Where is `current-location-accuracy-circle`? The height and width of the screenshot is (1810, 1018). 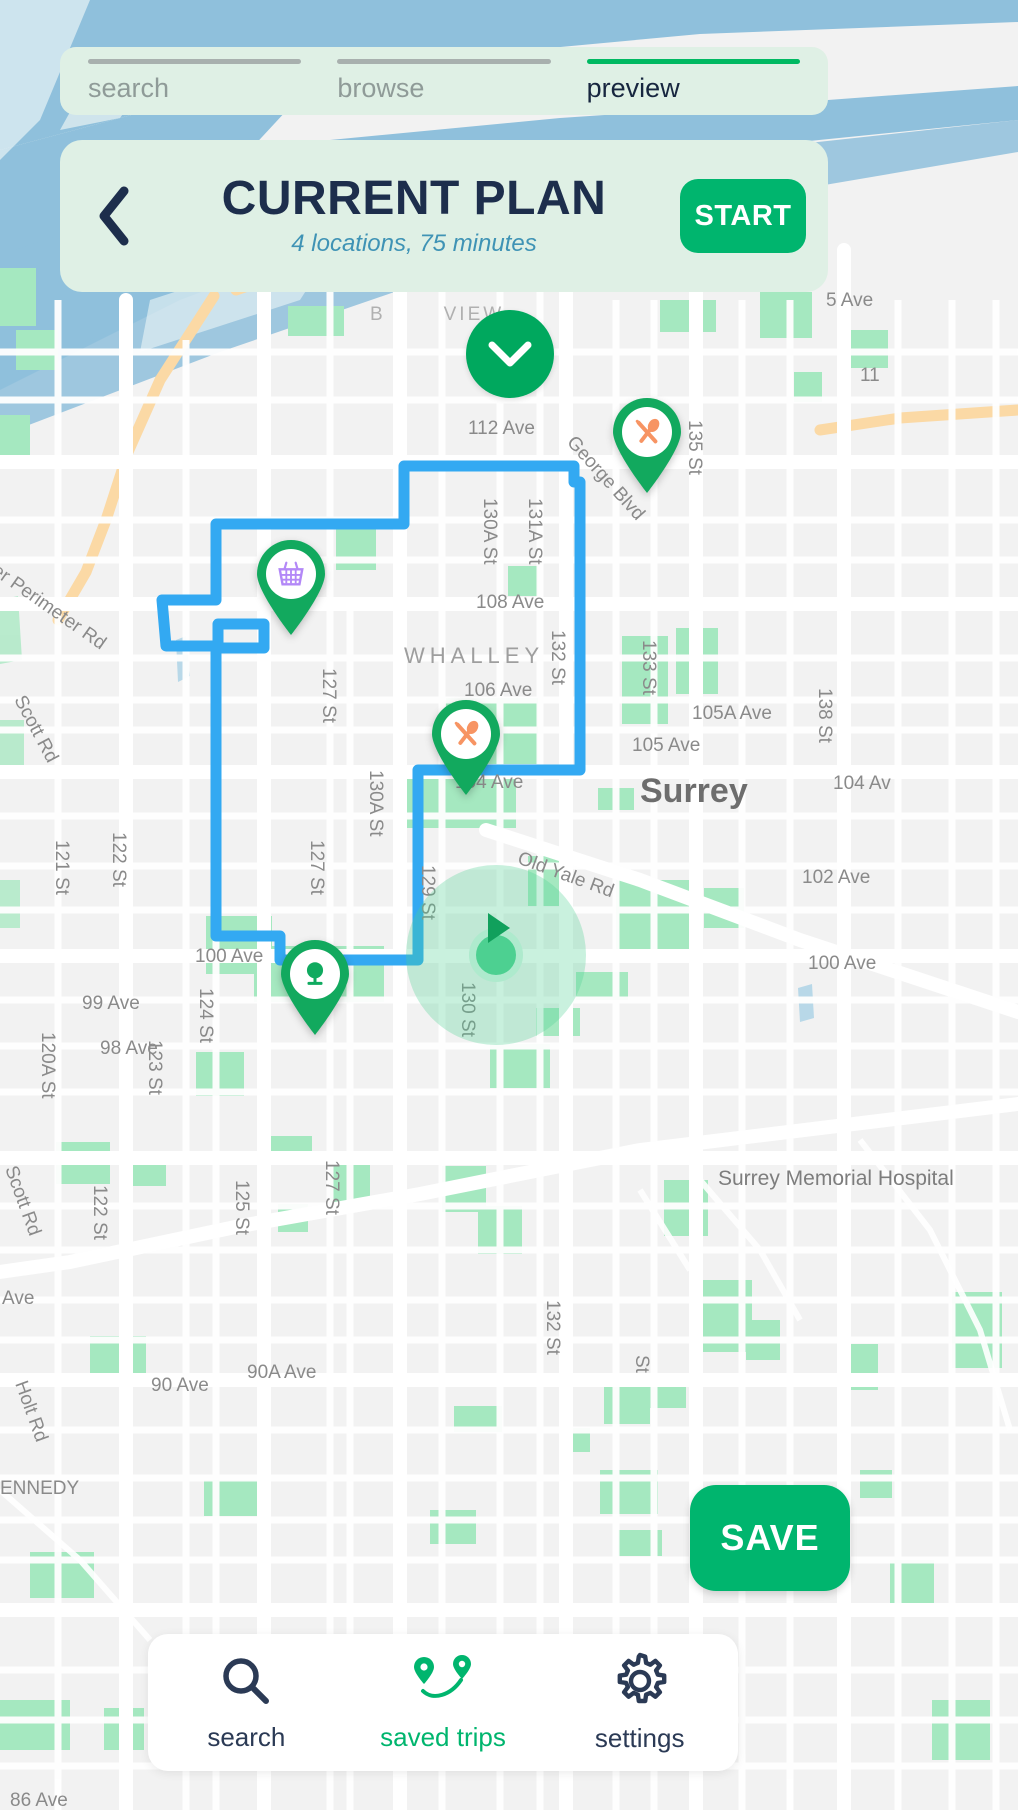 current-location-accuracy-circle is located at coordinates (496, 955).